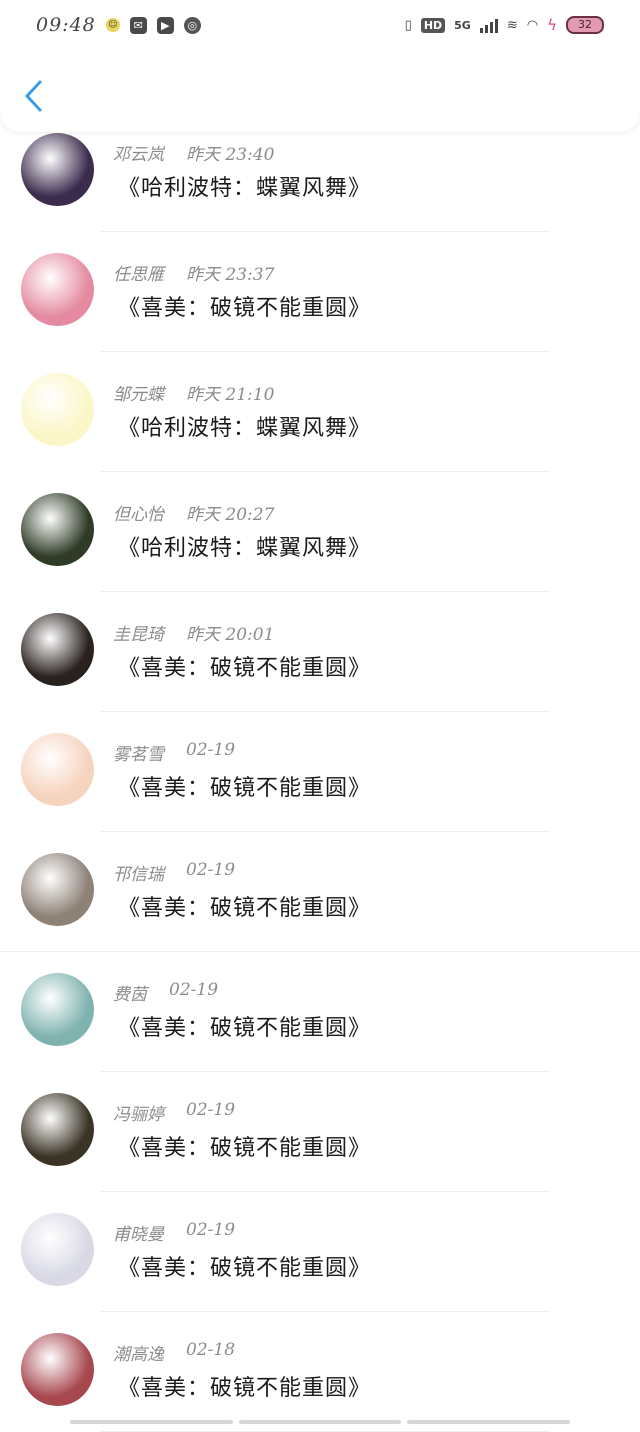 The width and height of the screenshot is (640, 1432). I want to click on timestamp: 昨天 21:10, so click(230, 392).